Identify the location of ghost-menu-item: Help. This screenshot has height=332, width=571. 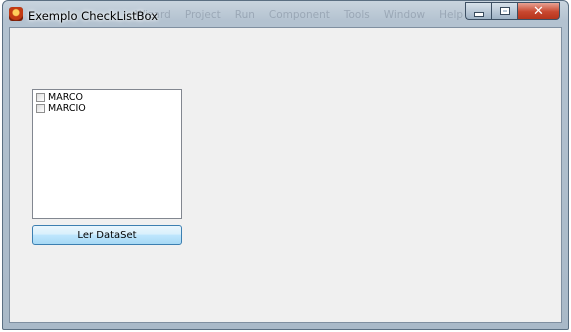
(451, 15).